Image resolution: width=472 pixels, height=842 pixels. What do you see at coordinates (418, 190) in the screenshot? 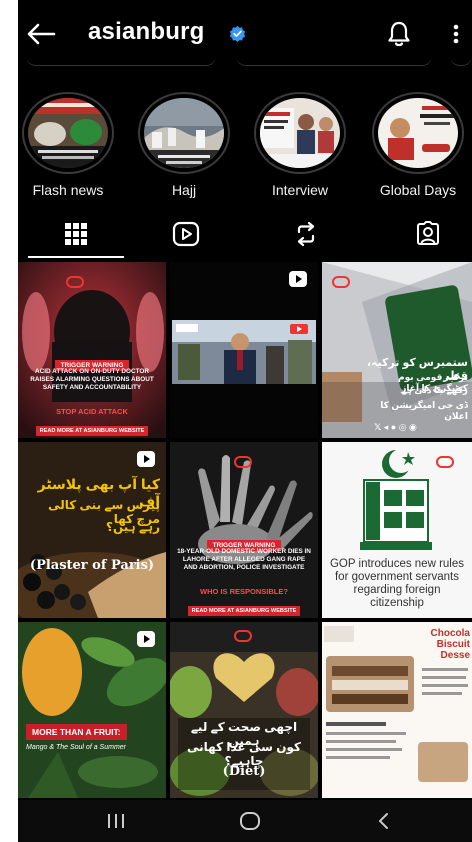
I see `highlight-label: Global Days` at bounding box center [418, 190].